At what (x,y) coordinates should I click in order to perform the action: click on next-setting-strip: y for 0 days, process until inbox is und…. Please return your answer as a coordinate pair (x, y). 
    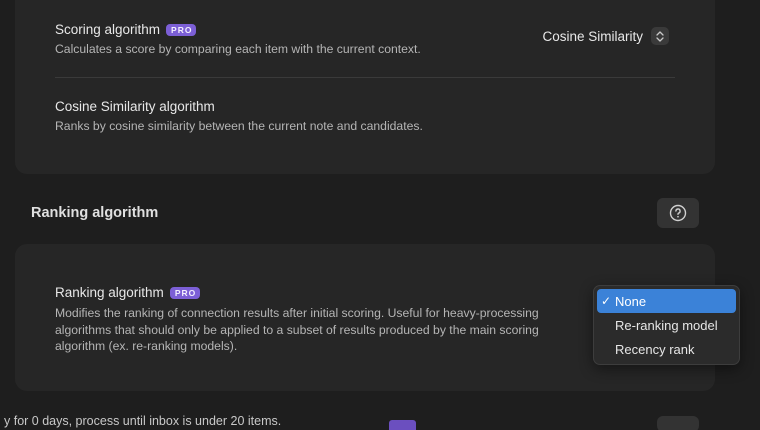
    Looking at the image, I should click on (380, 422).